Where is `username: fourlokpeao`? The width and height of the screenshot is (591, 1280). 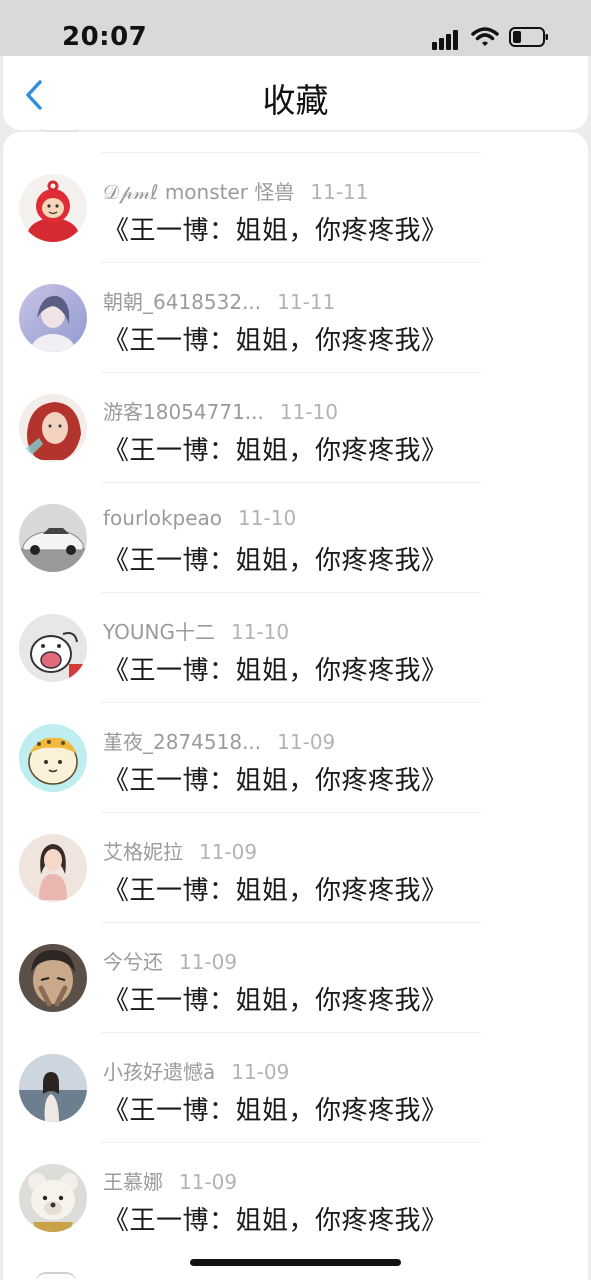 username: fourlokpeao is located at coordinates (162, 518).